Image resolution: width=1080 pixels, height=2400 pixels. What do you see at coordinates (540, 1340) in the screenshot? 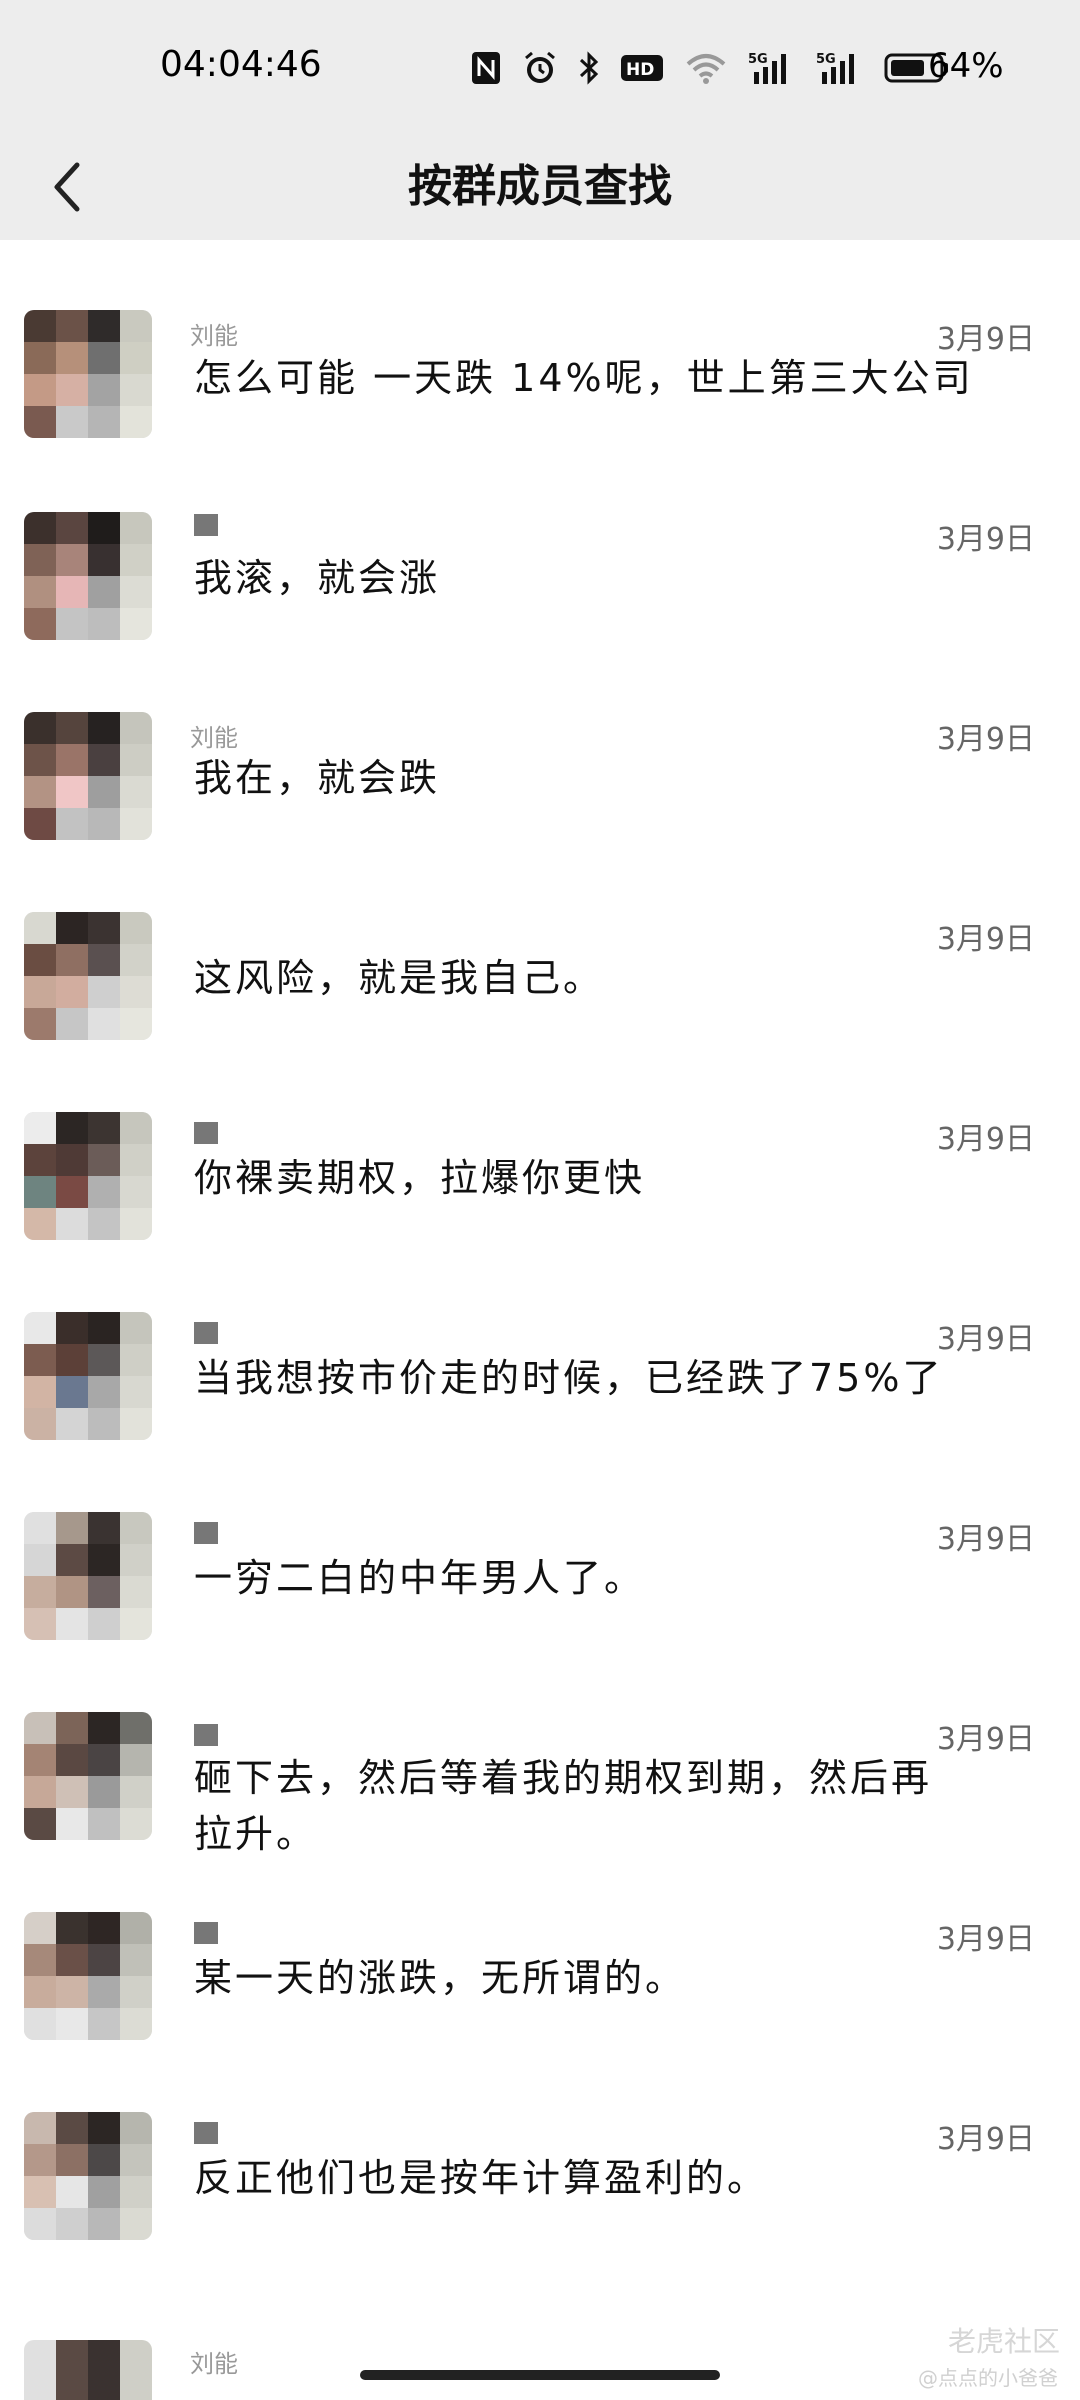
I see `list-item: 3月9日 当我想按市价走的时候，已经跌了75%了` at bounding box center [540, 1340].